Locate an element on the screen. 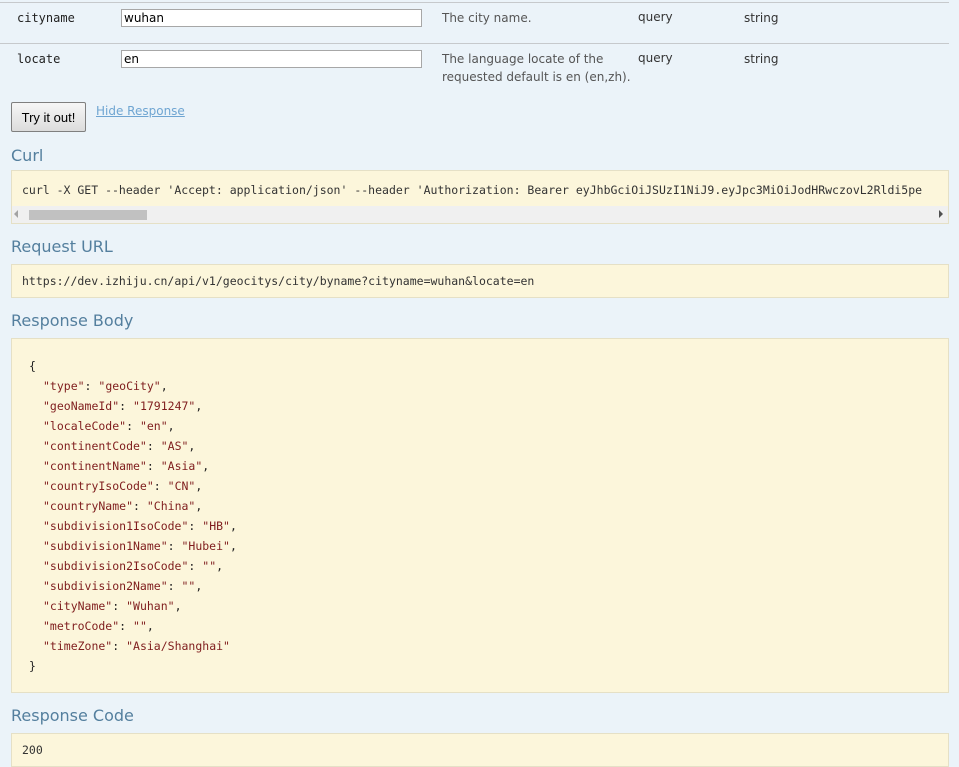  json-field: "cityName": "Wuhan", is located at coordinates (112, 606).